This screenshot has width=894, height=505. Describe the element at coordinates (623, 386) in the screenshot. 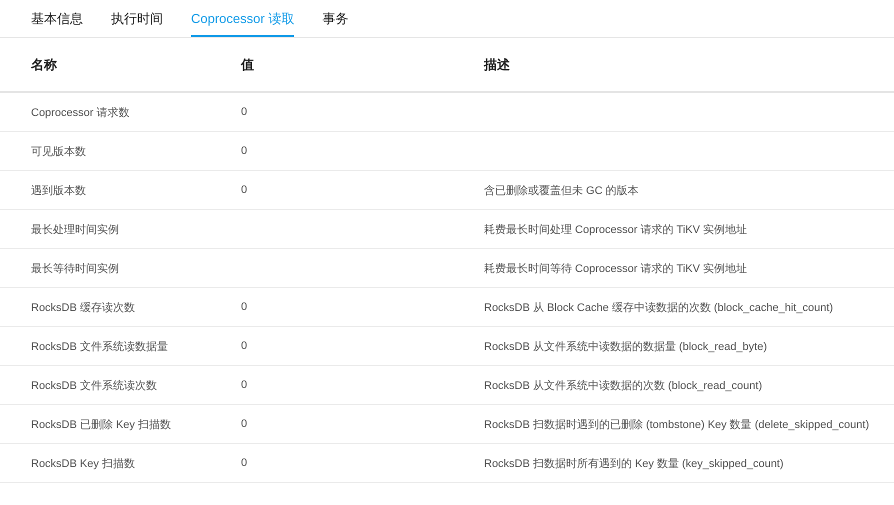

I see `table-cell: RocksDB 从文件系统中读数据的次数 (block_read_count)` at that location.